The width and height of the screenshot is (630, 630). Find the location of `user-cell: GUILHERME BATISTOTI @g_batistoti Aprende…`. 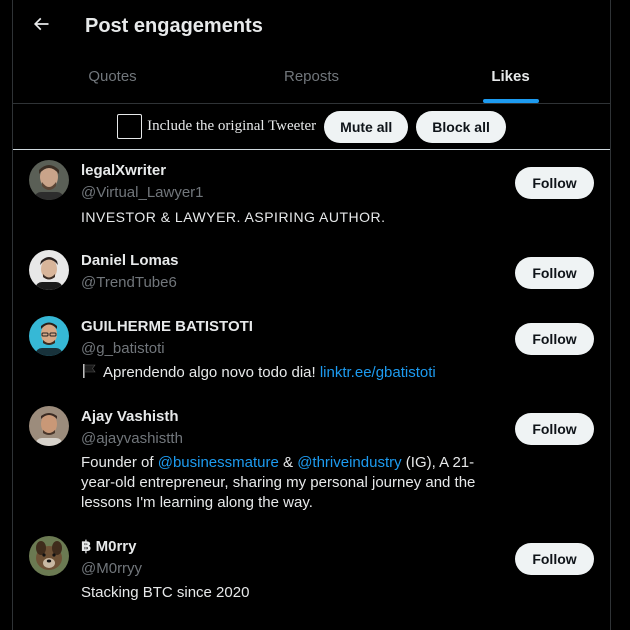

user-cell: GUILHERME BATISTOTI @g_batistoti Aprende… is located at coordinates (311, 351).